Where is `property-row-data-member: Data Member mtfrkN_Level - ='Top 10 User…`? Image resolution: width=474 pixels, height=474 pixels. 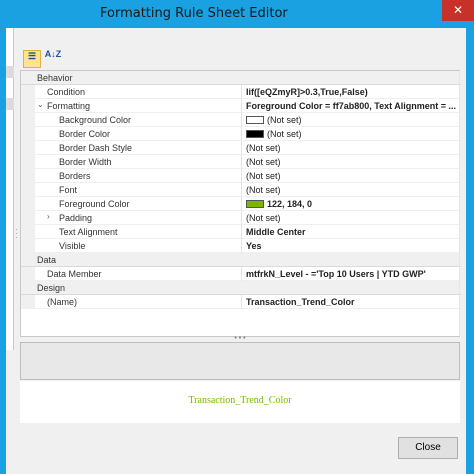
property-row-data-member: Data Member mtfrkN_Level - ='Top 10 User… is located at coordinates (241, 274).